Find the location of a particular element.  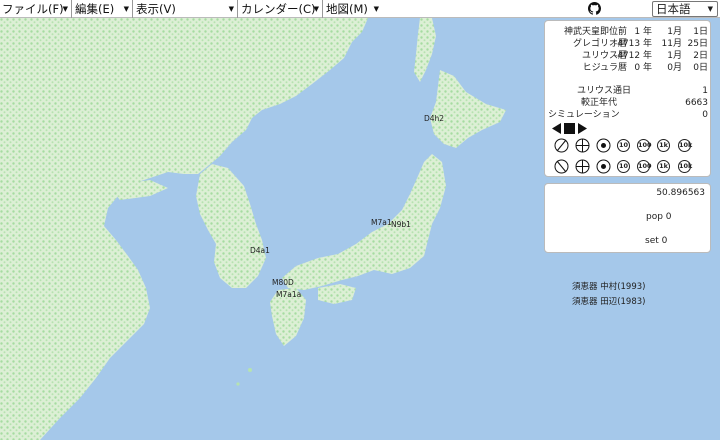

forward-step-icon is located at coordinates (582, 166).